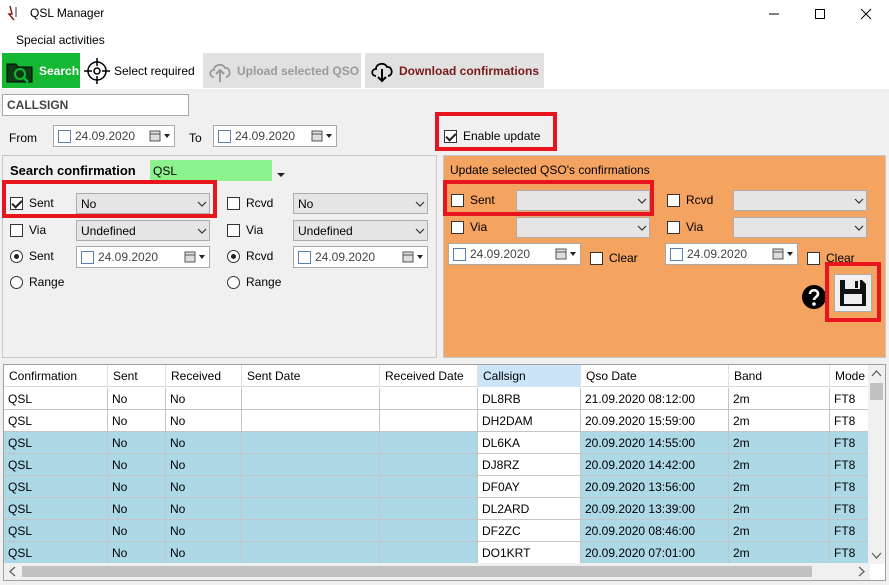 This screenshot has height=585, width=889. I want to click on column-header-qso-date: Qso Date, so click(655, 376).